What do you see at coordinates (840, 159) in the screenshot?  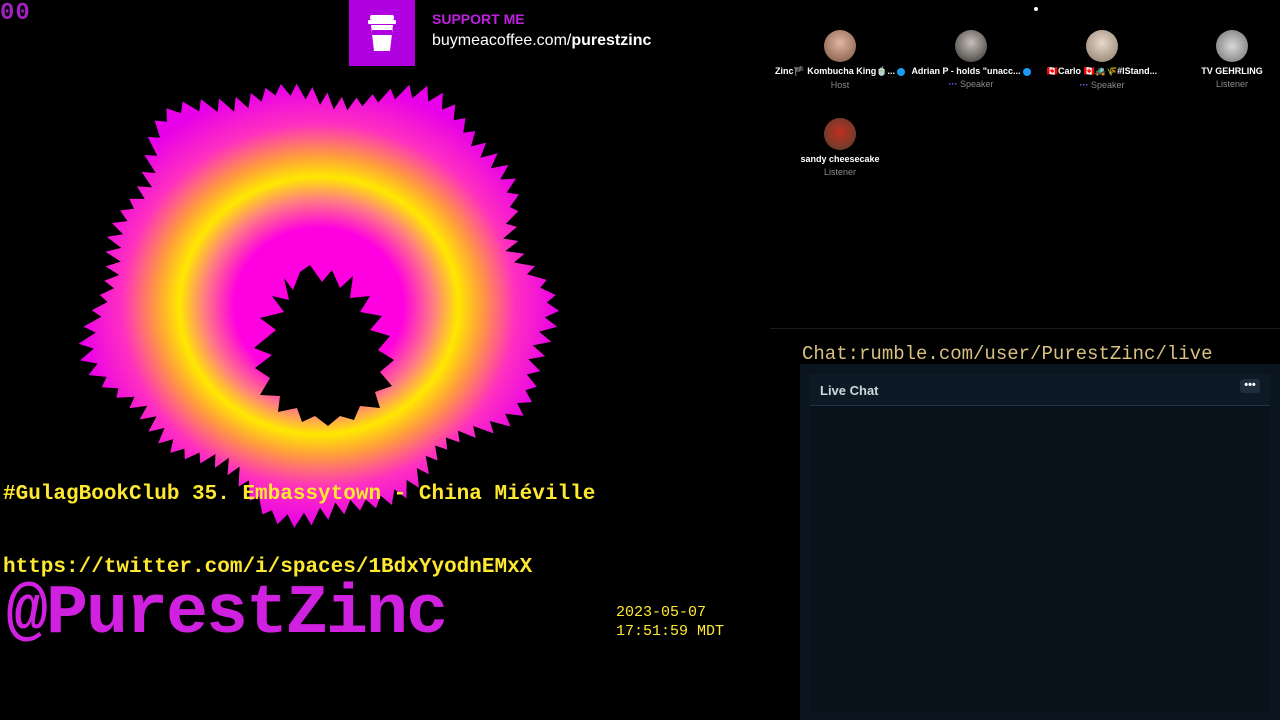 I see `participant-name: sandy cheesecake` at bounding box center [840, 159].